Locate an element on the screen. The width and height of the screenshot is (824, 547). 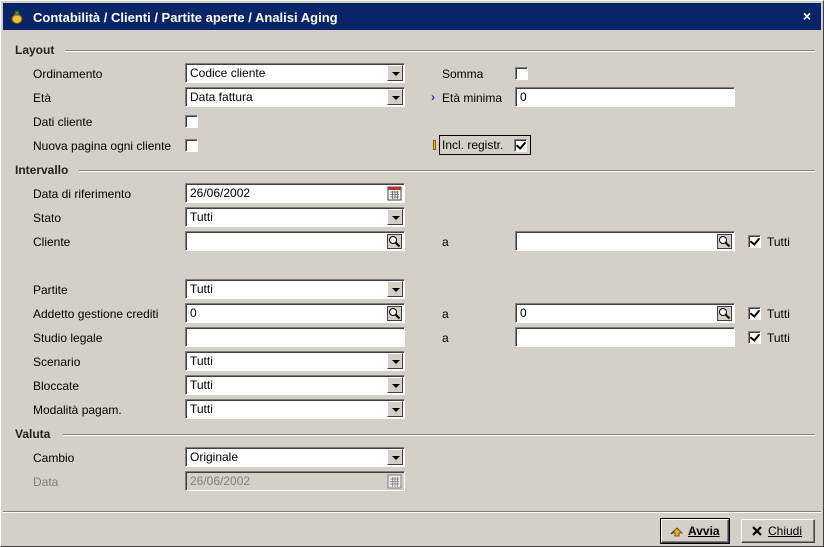
eta-select: Data fattura is located at coordinates (295, 97).